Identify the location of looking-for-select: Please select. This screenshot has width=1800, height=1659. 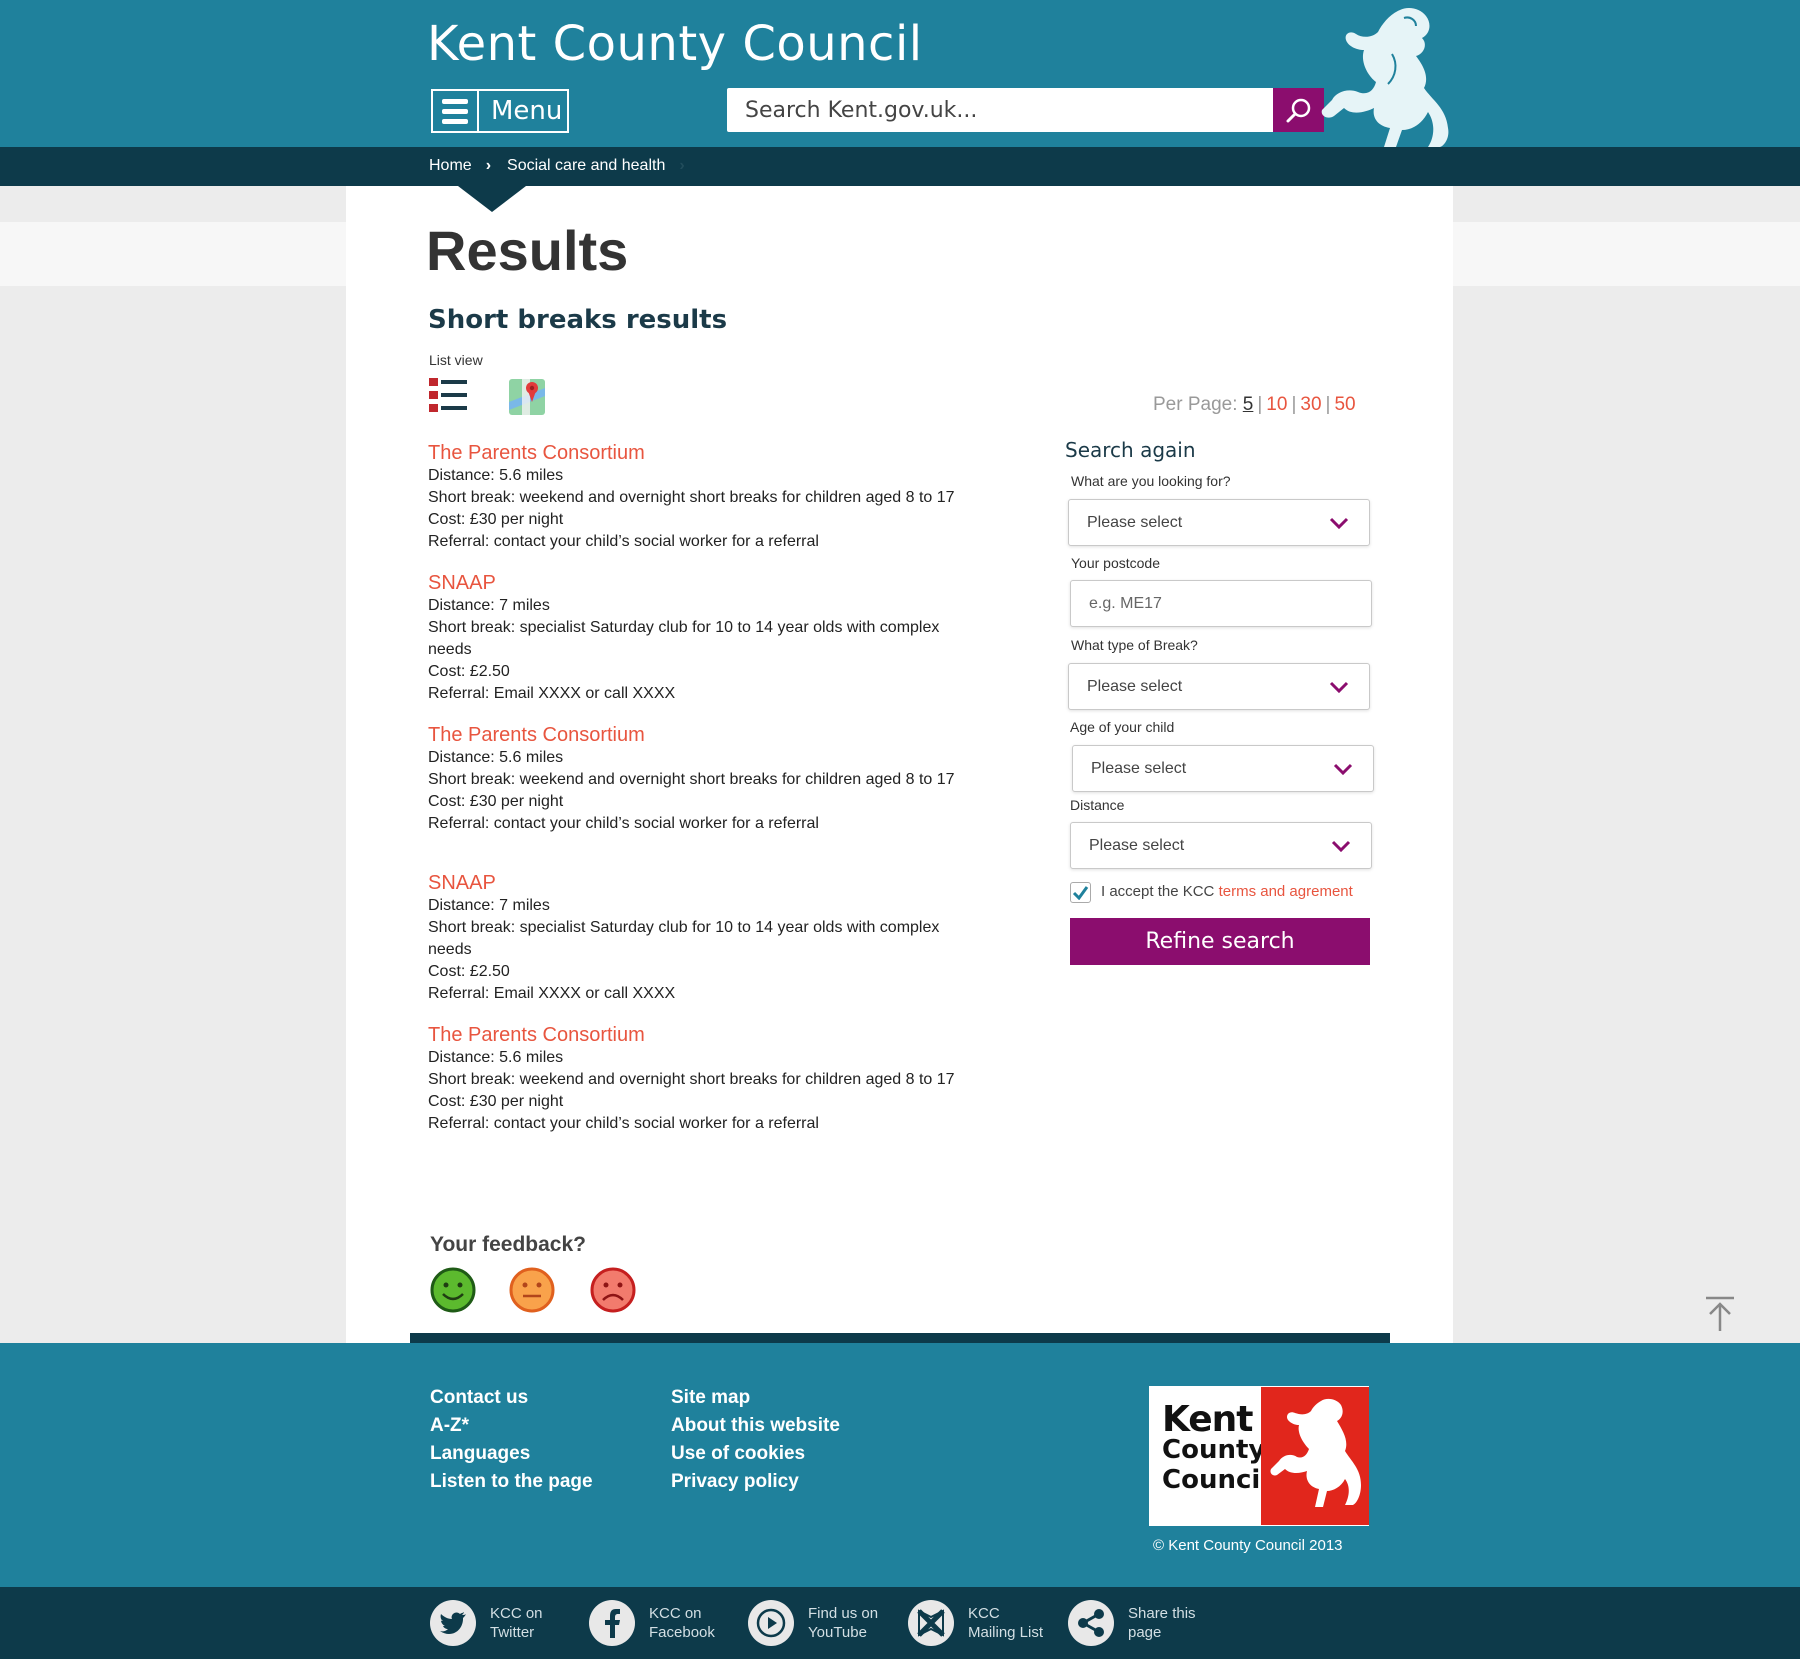
(1219, 522).